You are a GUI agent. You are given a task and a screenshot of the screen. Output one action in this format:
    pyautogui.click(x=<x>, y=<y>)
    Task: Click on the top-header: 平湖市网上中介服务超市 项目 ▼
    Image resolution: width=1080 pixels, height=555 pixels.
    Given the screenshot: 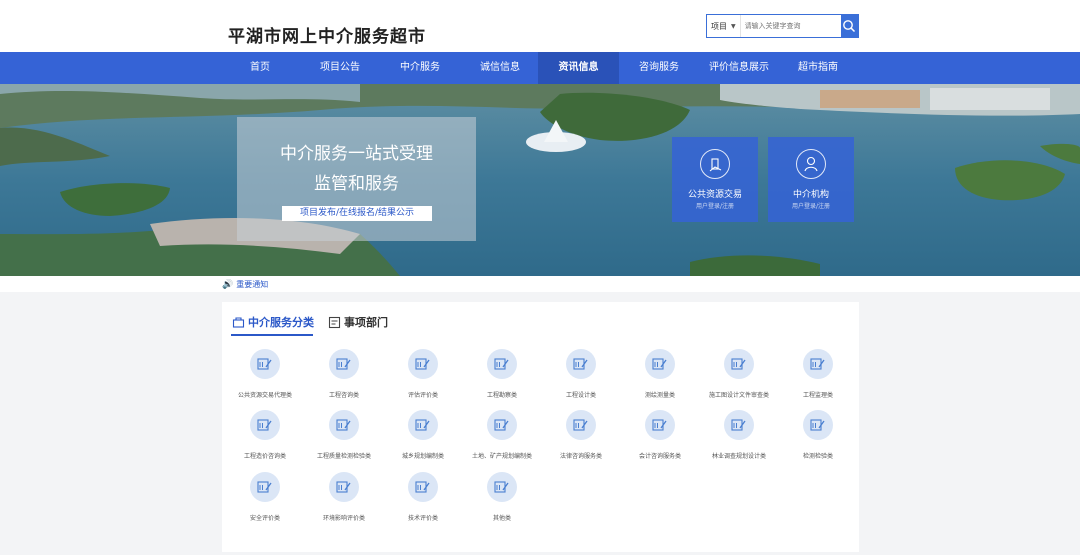 What is the action you would take?
    pyautogui.click(x=540, y=26)
    